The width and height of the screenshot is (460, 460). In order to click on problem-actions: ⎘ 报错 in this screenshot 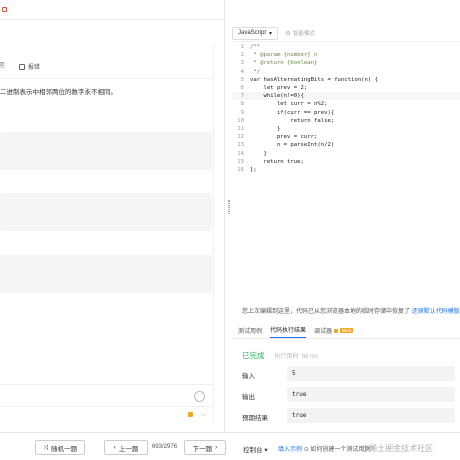, I will do `click(20, 66)`.